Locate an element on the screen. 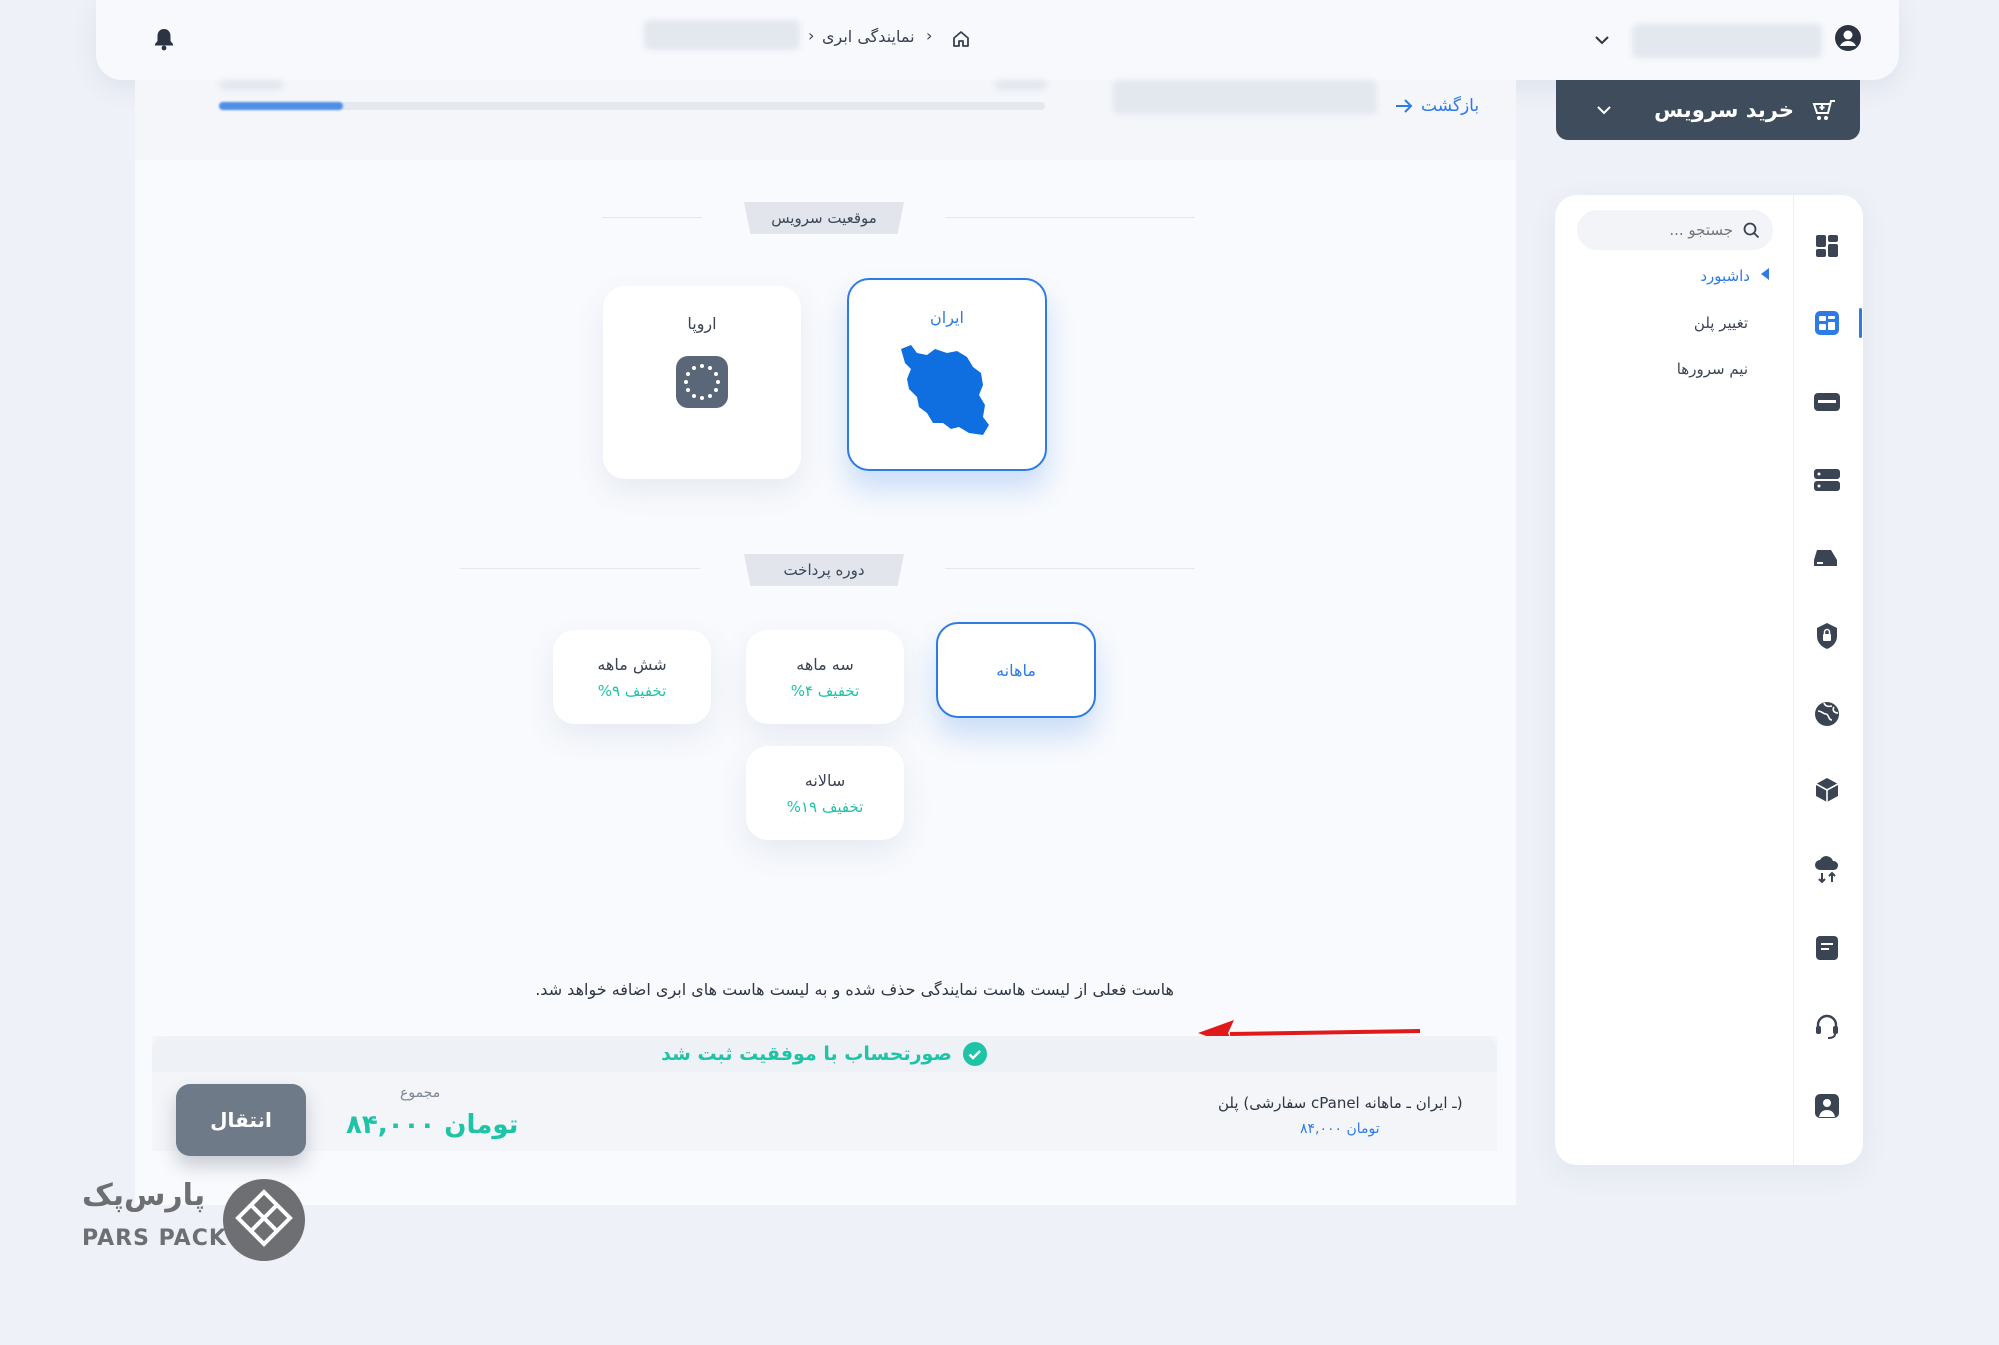 This screenshot has width=1999, height=1345. period-label: شش ماهه is located at coordinates (632, 664).